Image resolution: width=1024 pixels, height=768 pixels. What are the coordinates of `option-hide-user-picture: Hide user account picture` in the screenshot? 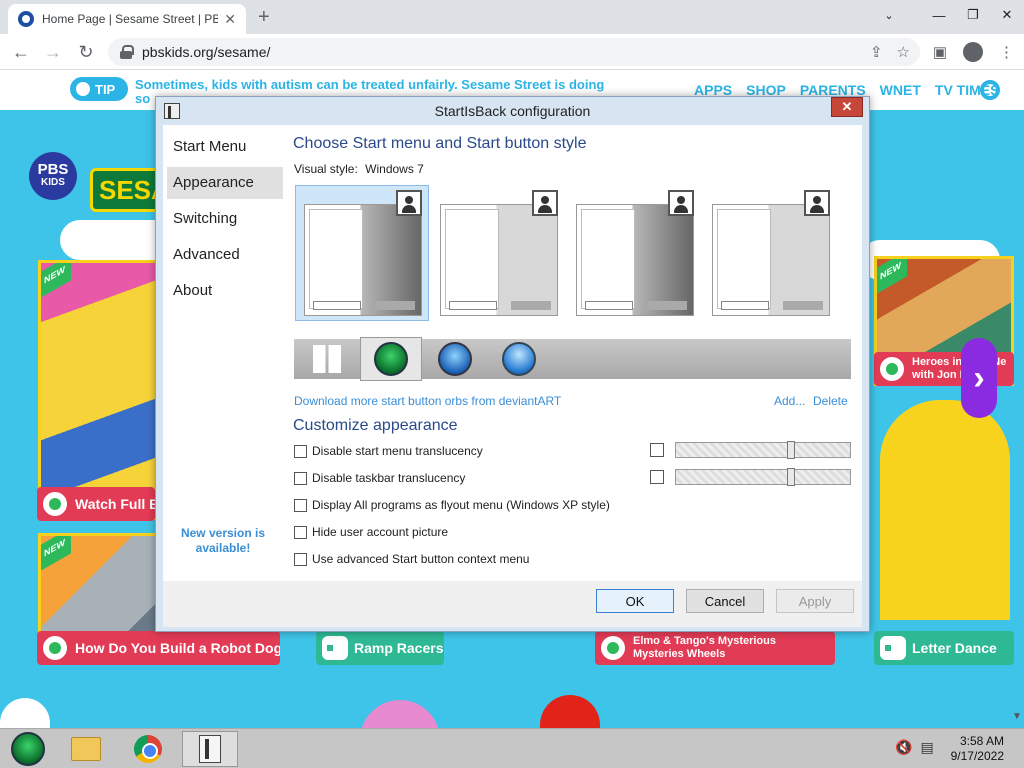 It's located at (371, 532).